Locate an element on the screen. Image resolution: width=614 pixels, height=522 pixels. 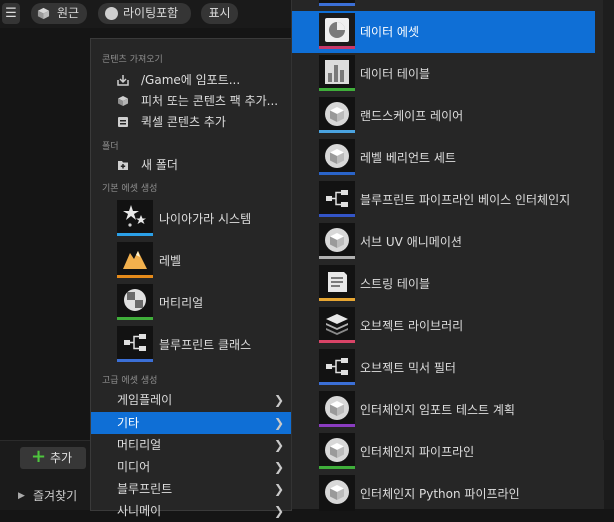
submenu-item-sub-uv-animation: 서브 UV 애니메이션 is located at coordinates (443, 242).